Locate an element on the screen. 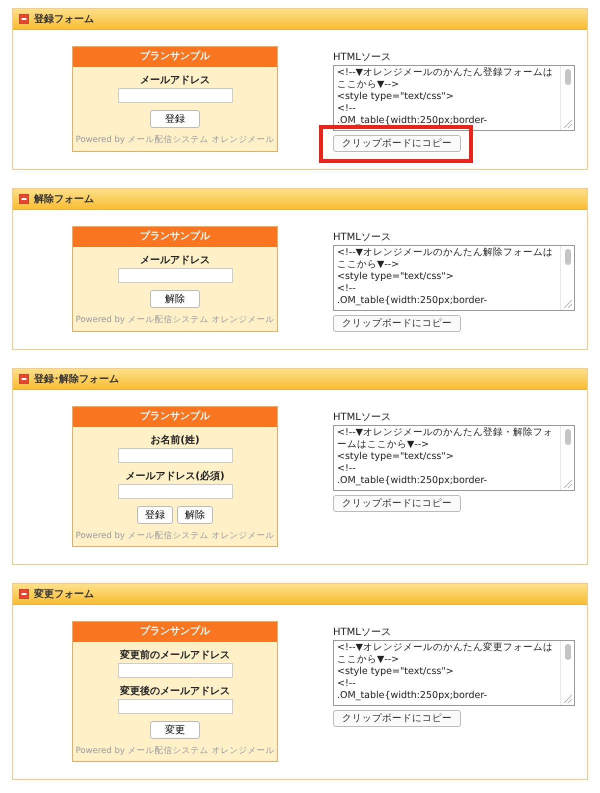 The image size is (600, 793). field-label: お名前(姓) is located at coordinates (175, 440).